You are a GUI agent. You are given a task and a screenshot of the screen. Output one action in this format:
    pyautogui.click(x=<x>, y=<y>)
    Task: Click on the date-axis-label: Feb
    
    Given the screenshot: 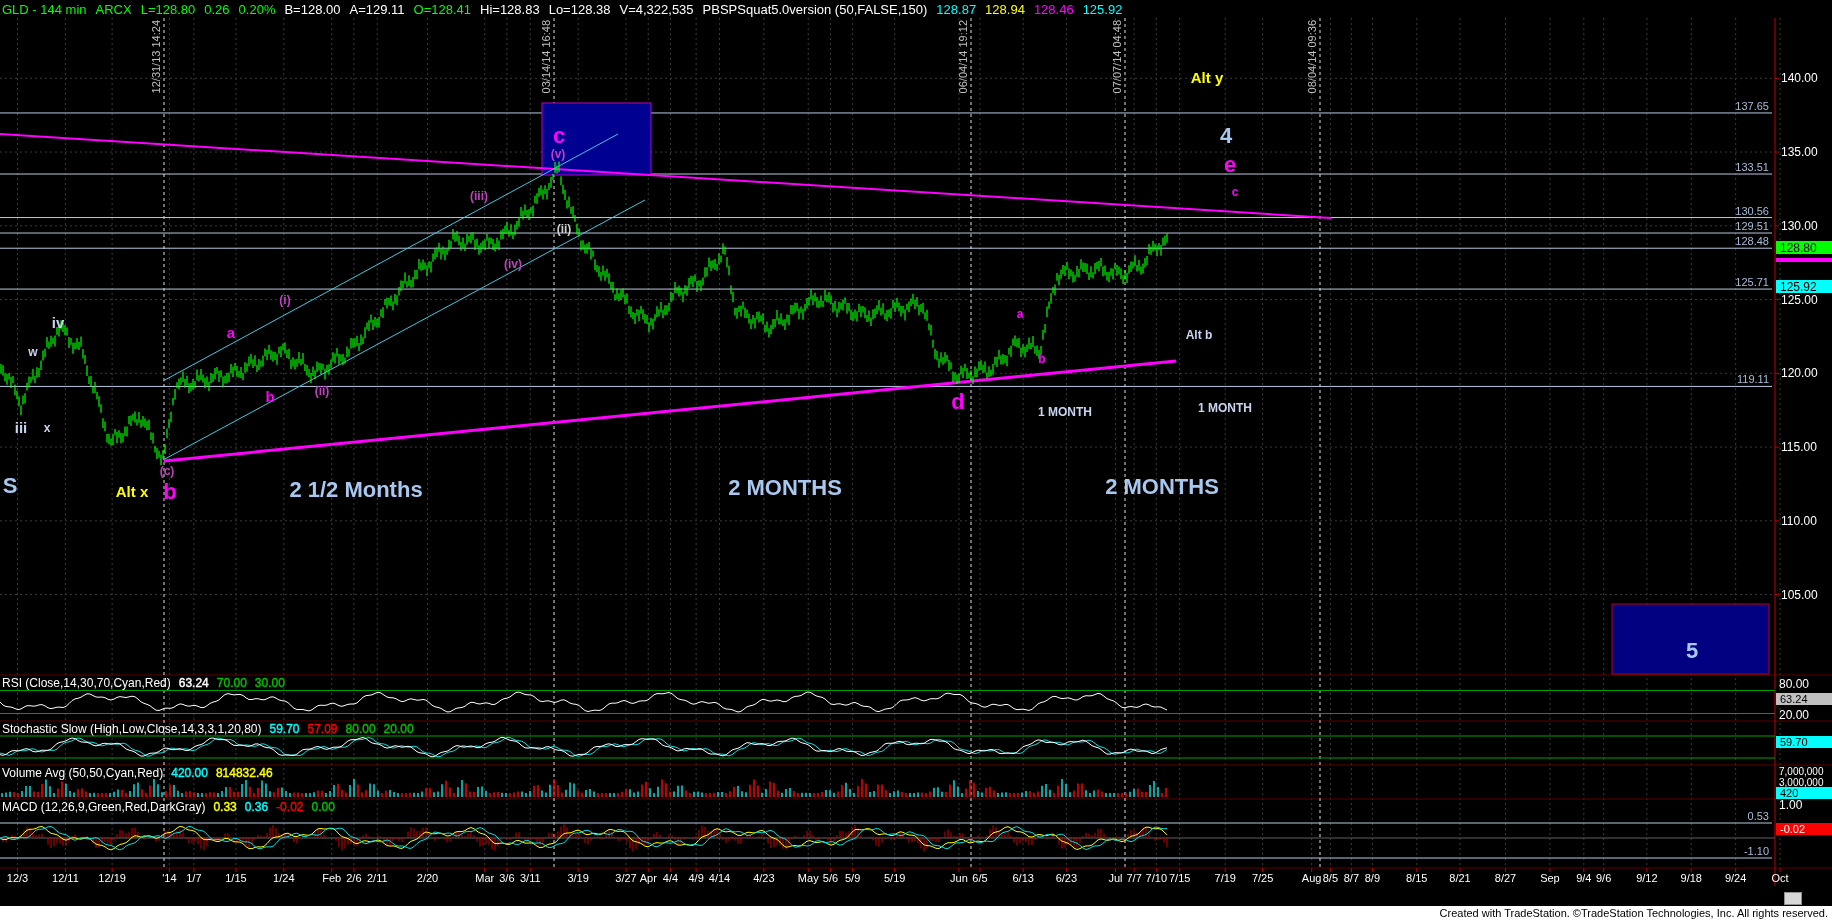 What is the action you would take?
    pyautogui.click(x=332, y=878)
    